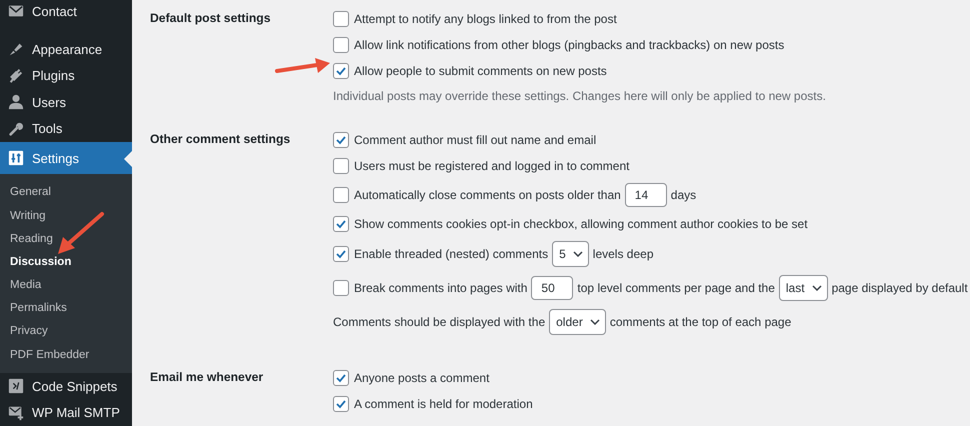 This screenshot has height=426, width=970. I want to click on option-label: Attempt to notify any blogs linked to from the post, so click(485, 19).